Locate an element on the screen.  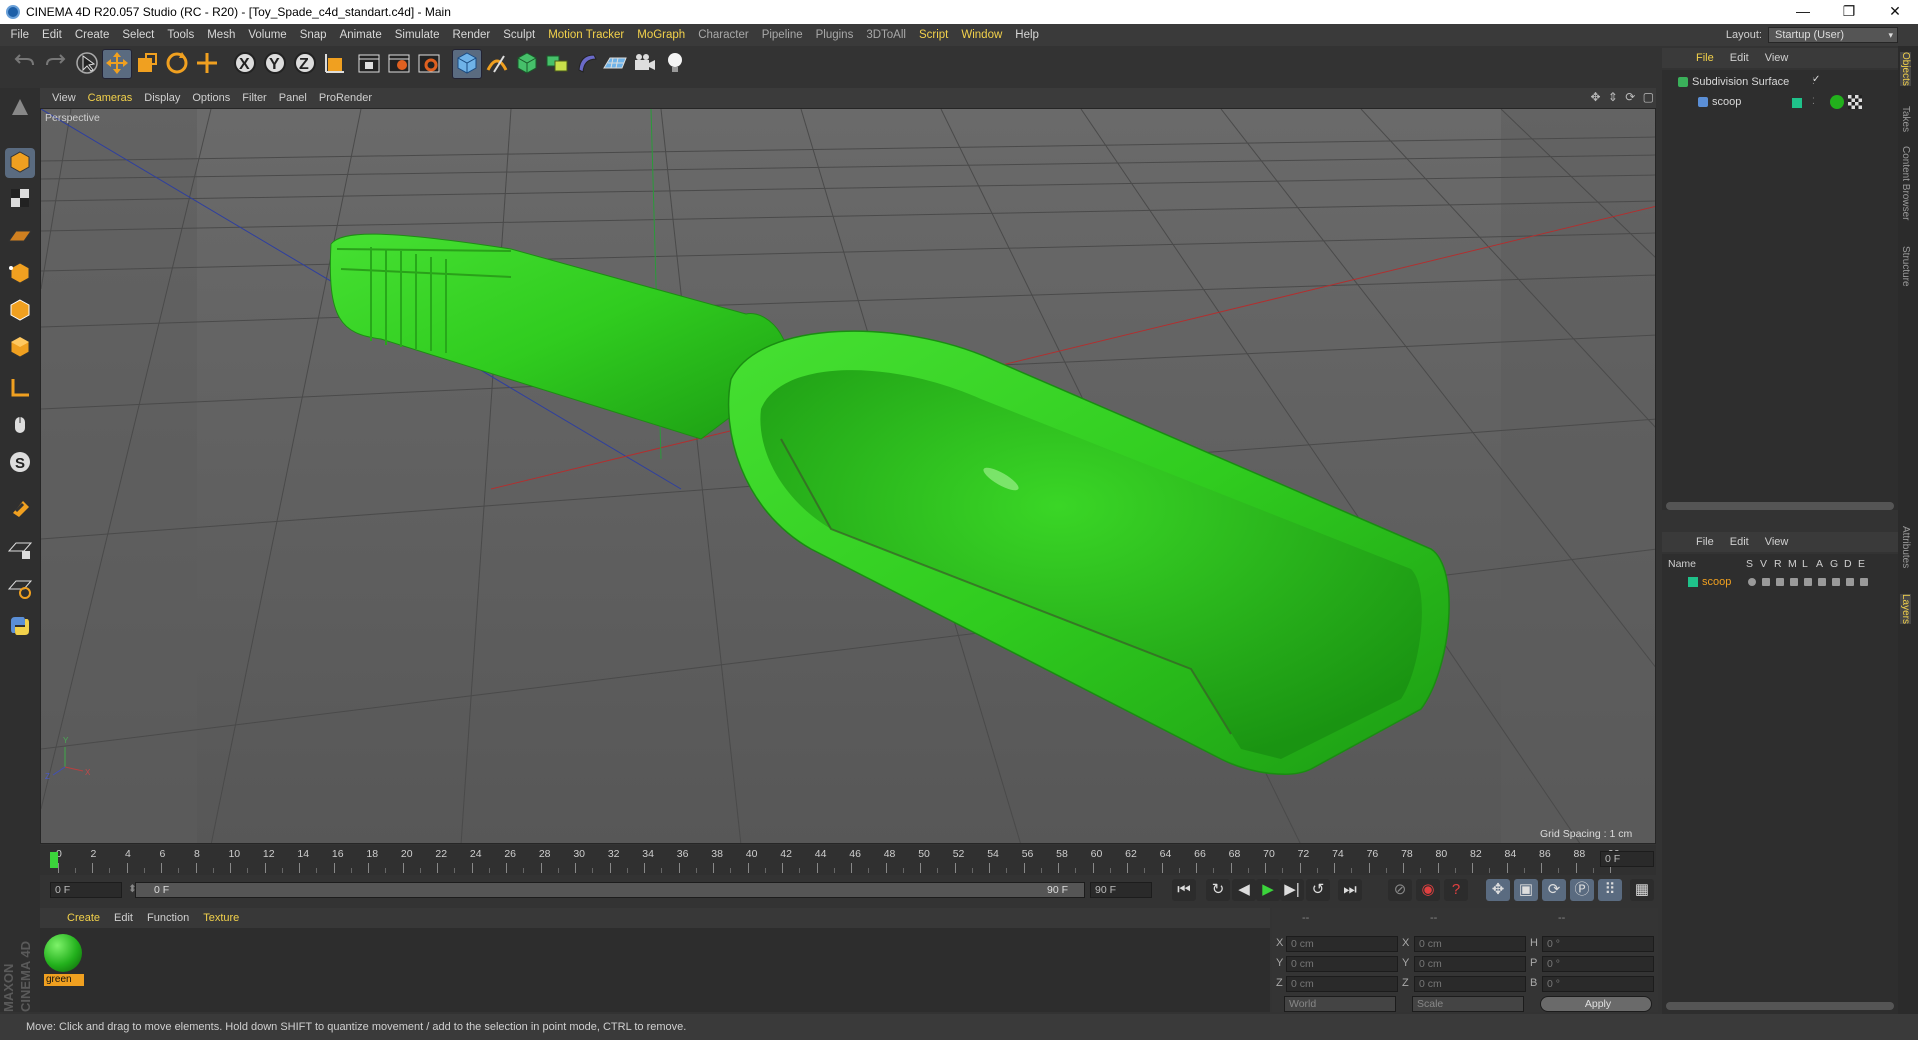
x-axis-button: X is located at coordinates (245, 64).